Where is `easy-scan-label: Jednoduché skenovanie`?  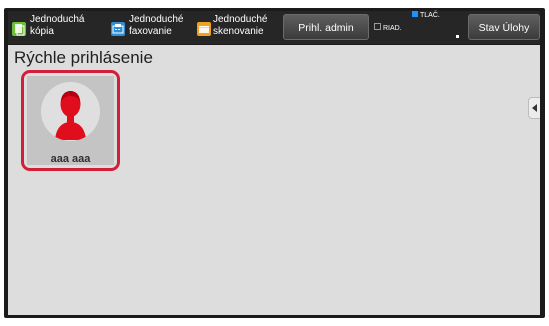
easy-scan-label: Jednoduché skenovanie is located at coordinates (240, 25).